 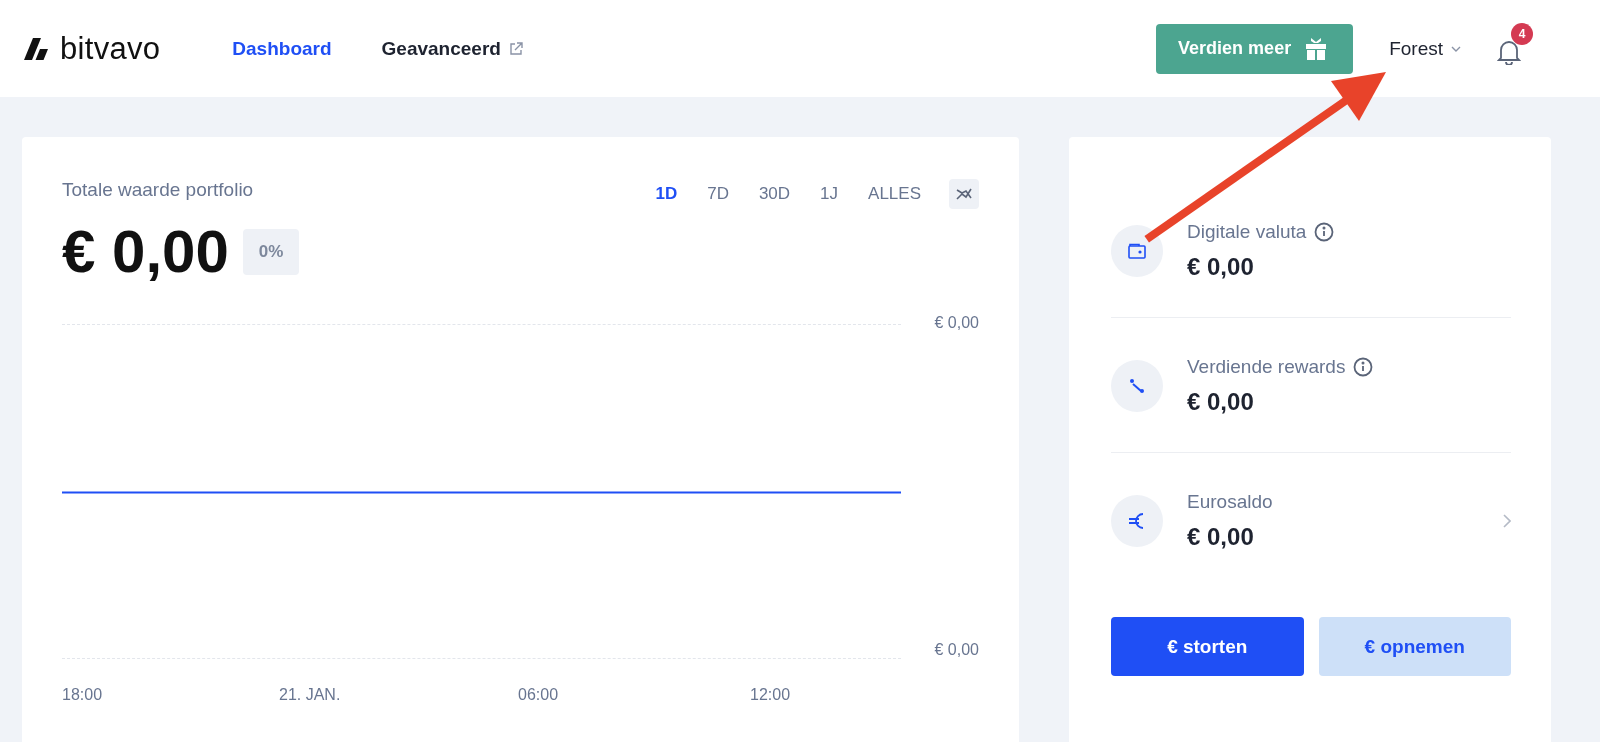 I want to click on change-percentage: 0%, so click(x=271, y=251).